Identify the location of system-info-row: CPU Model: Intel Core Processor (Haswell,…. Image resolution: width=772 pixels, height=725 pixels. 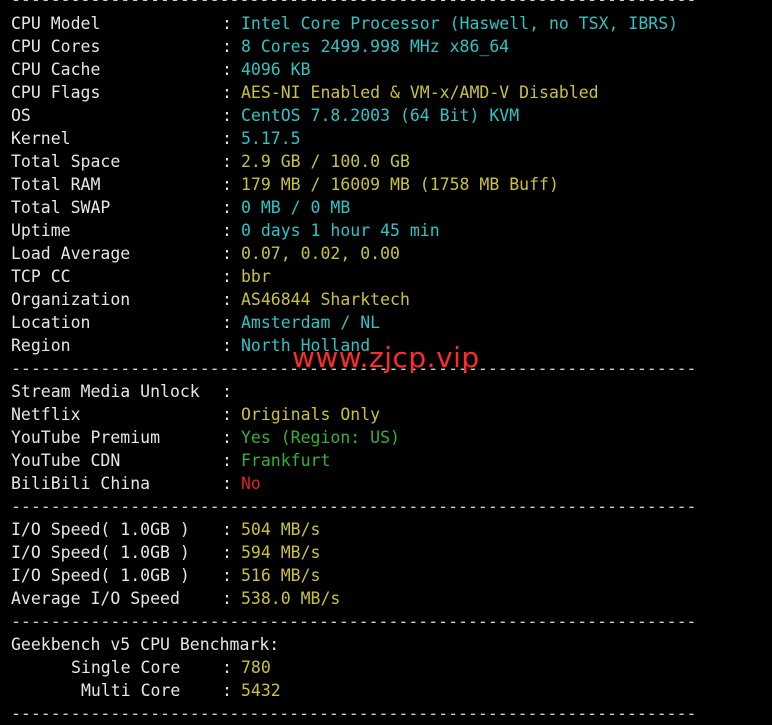
(391, 23).